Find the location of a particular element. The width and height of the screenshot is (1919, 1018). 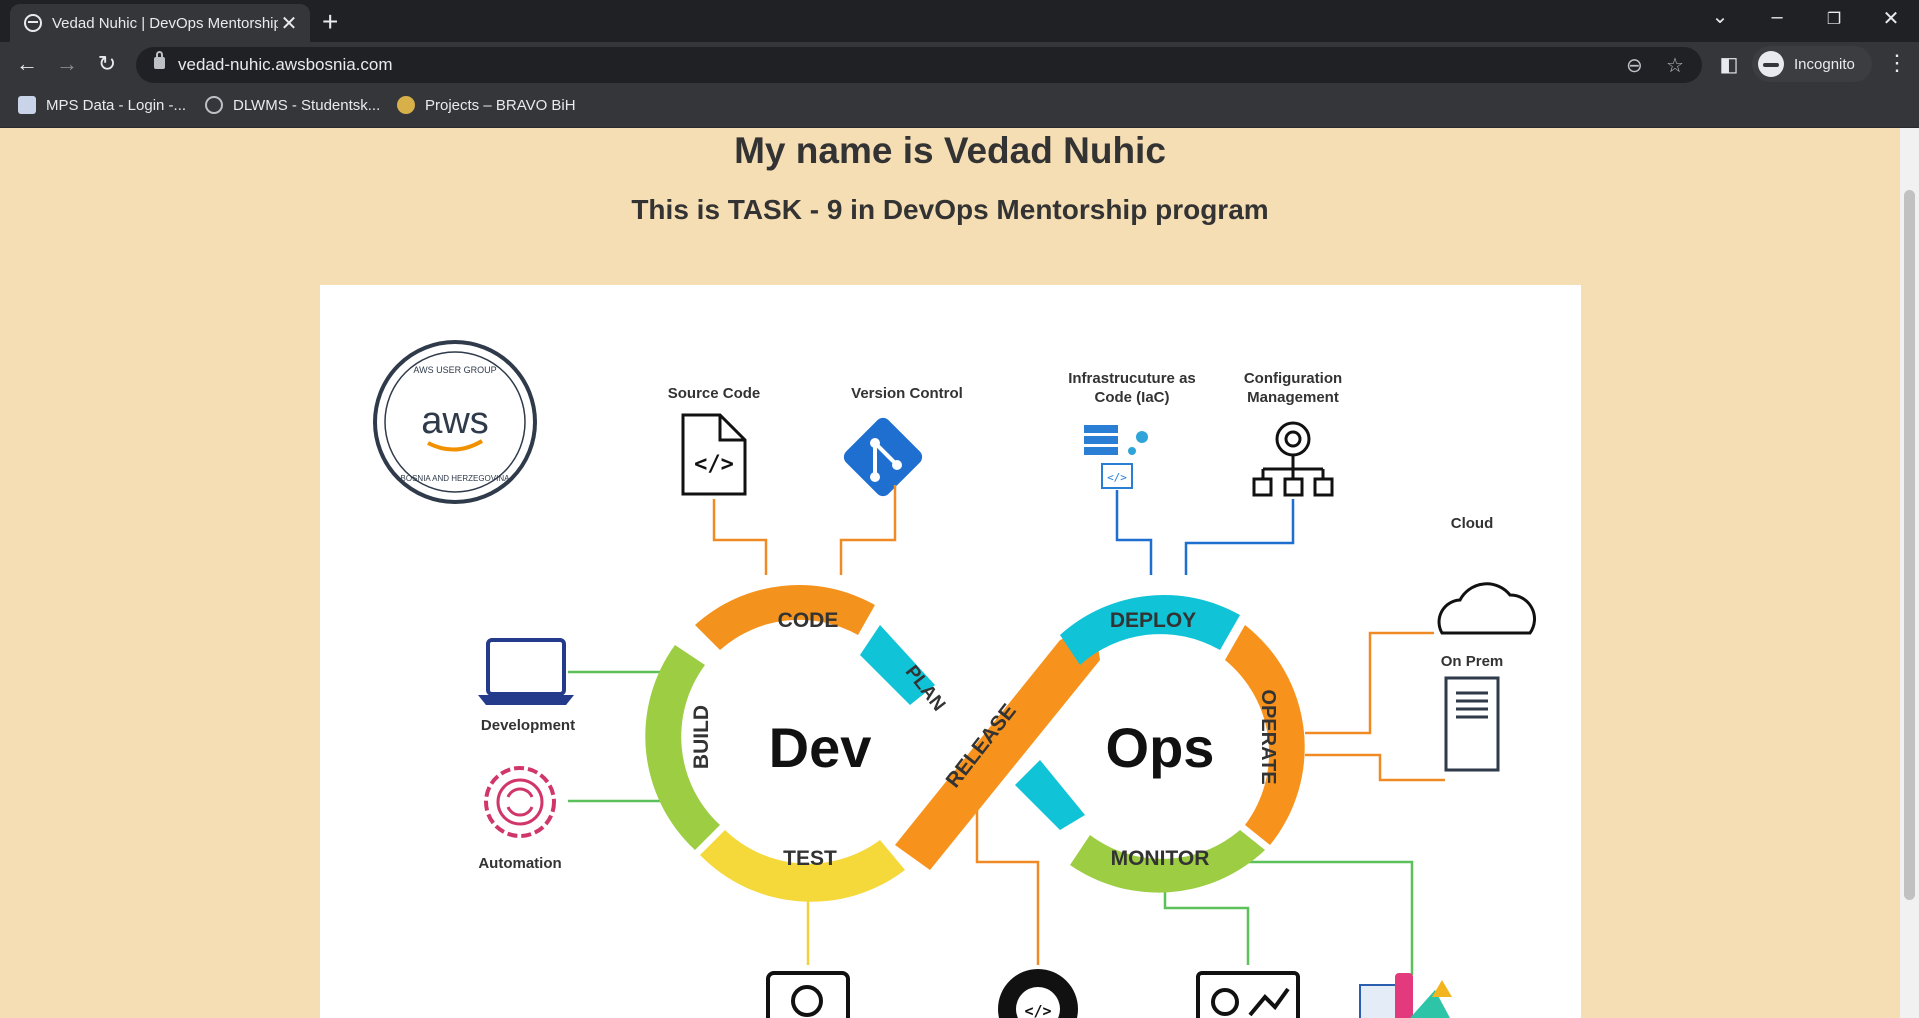

address-bar: vedad-nuhic.awsbosnia.com ⊖ ☆ is located at coordinates (919, 65).